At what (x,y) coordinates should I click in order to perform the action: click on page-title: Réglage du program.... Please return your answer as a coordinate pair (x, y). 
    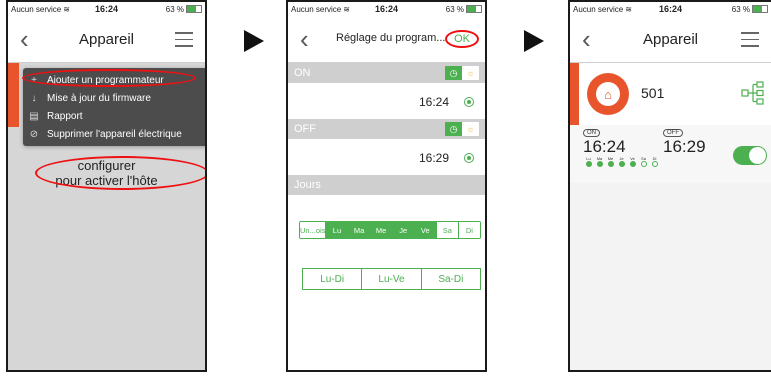
    Looking at the image, I should click on (391, 38).